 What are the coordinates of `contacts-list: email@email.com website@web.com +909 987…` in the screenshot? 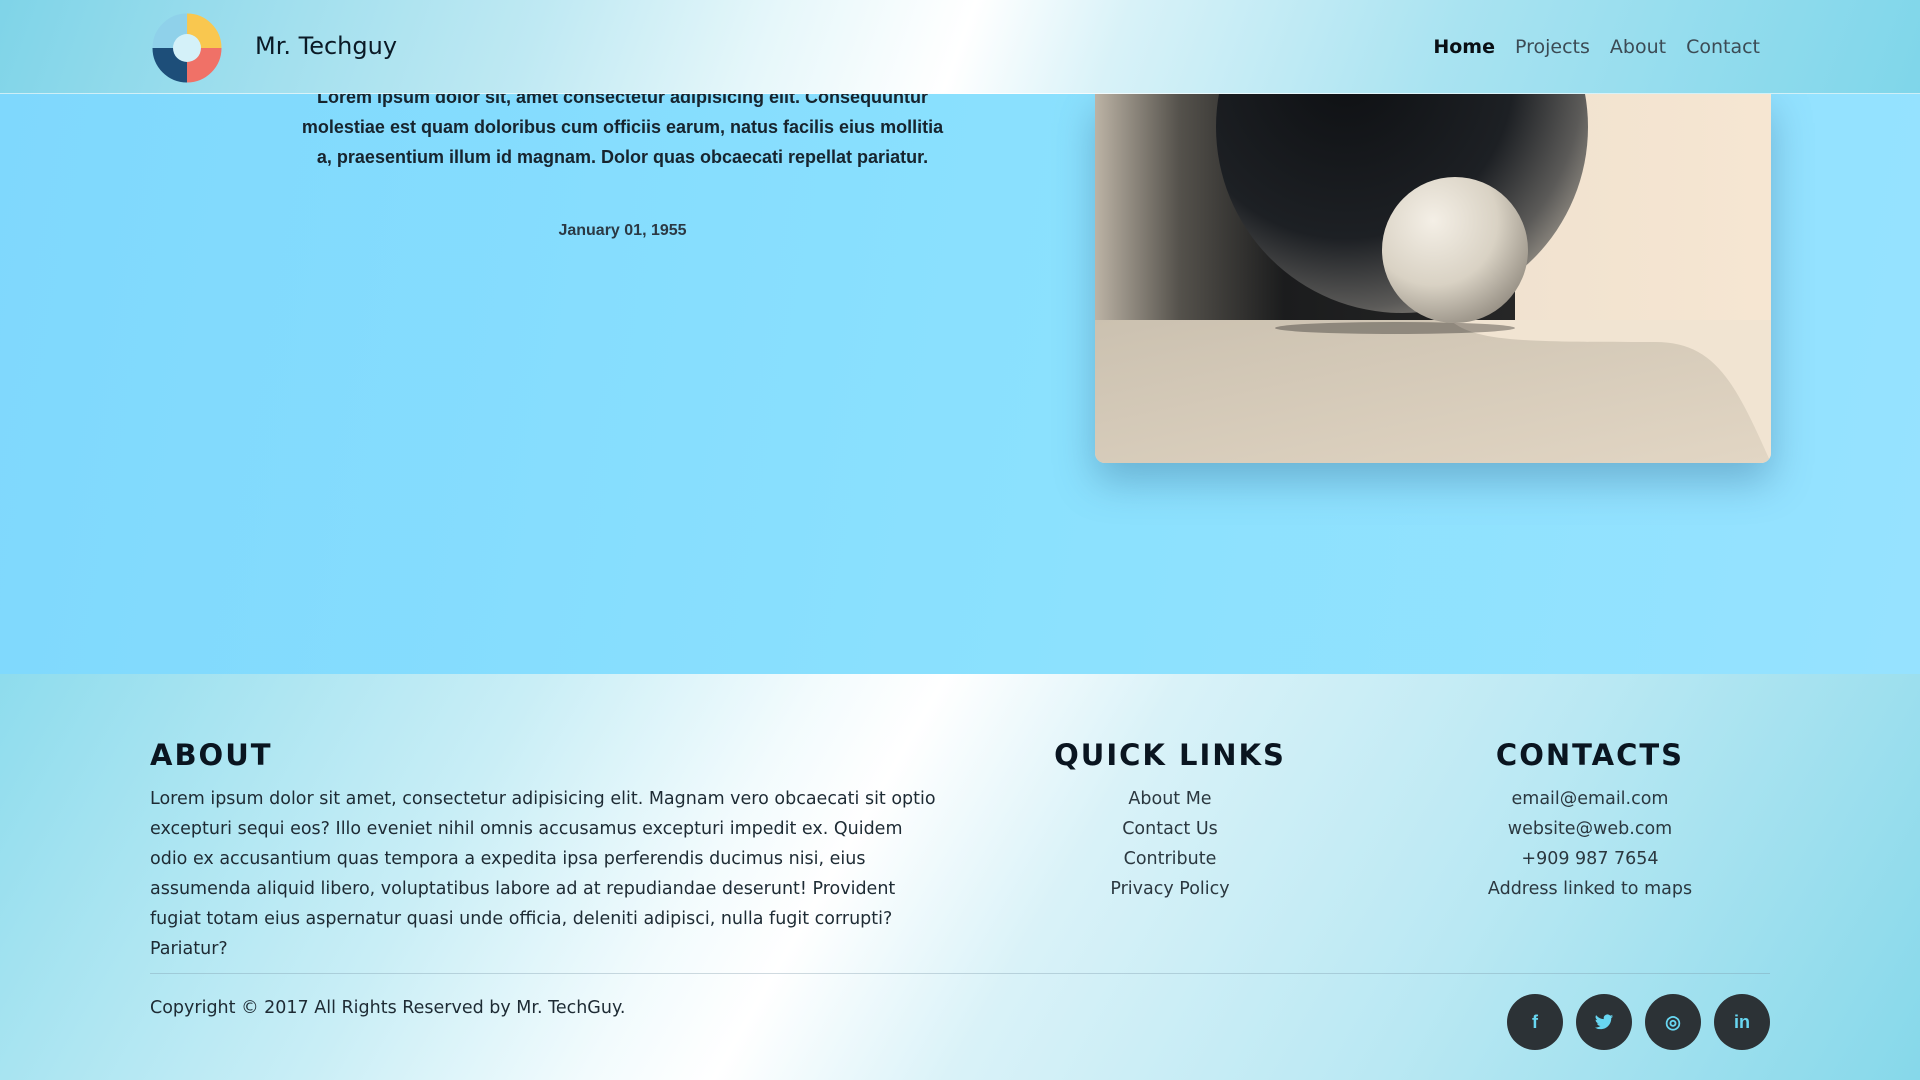 It's located at (1590, 844).